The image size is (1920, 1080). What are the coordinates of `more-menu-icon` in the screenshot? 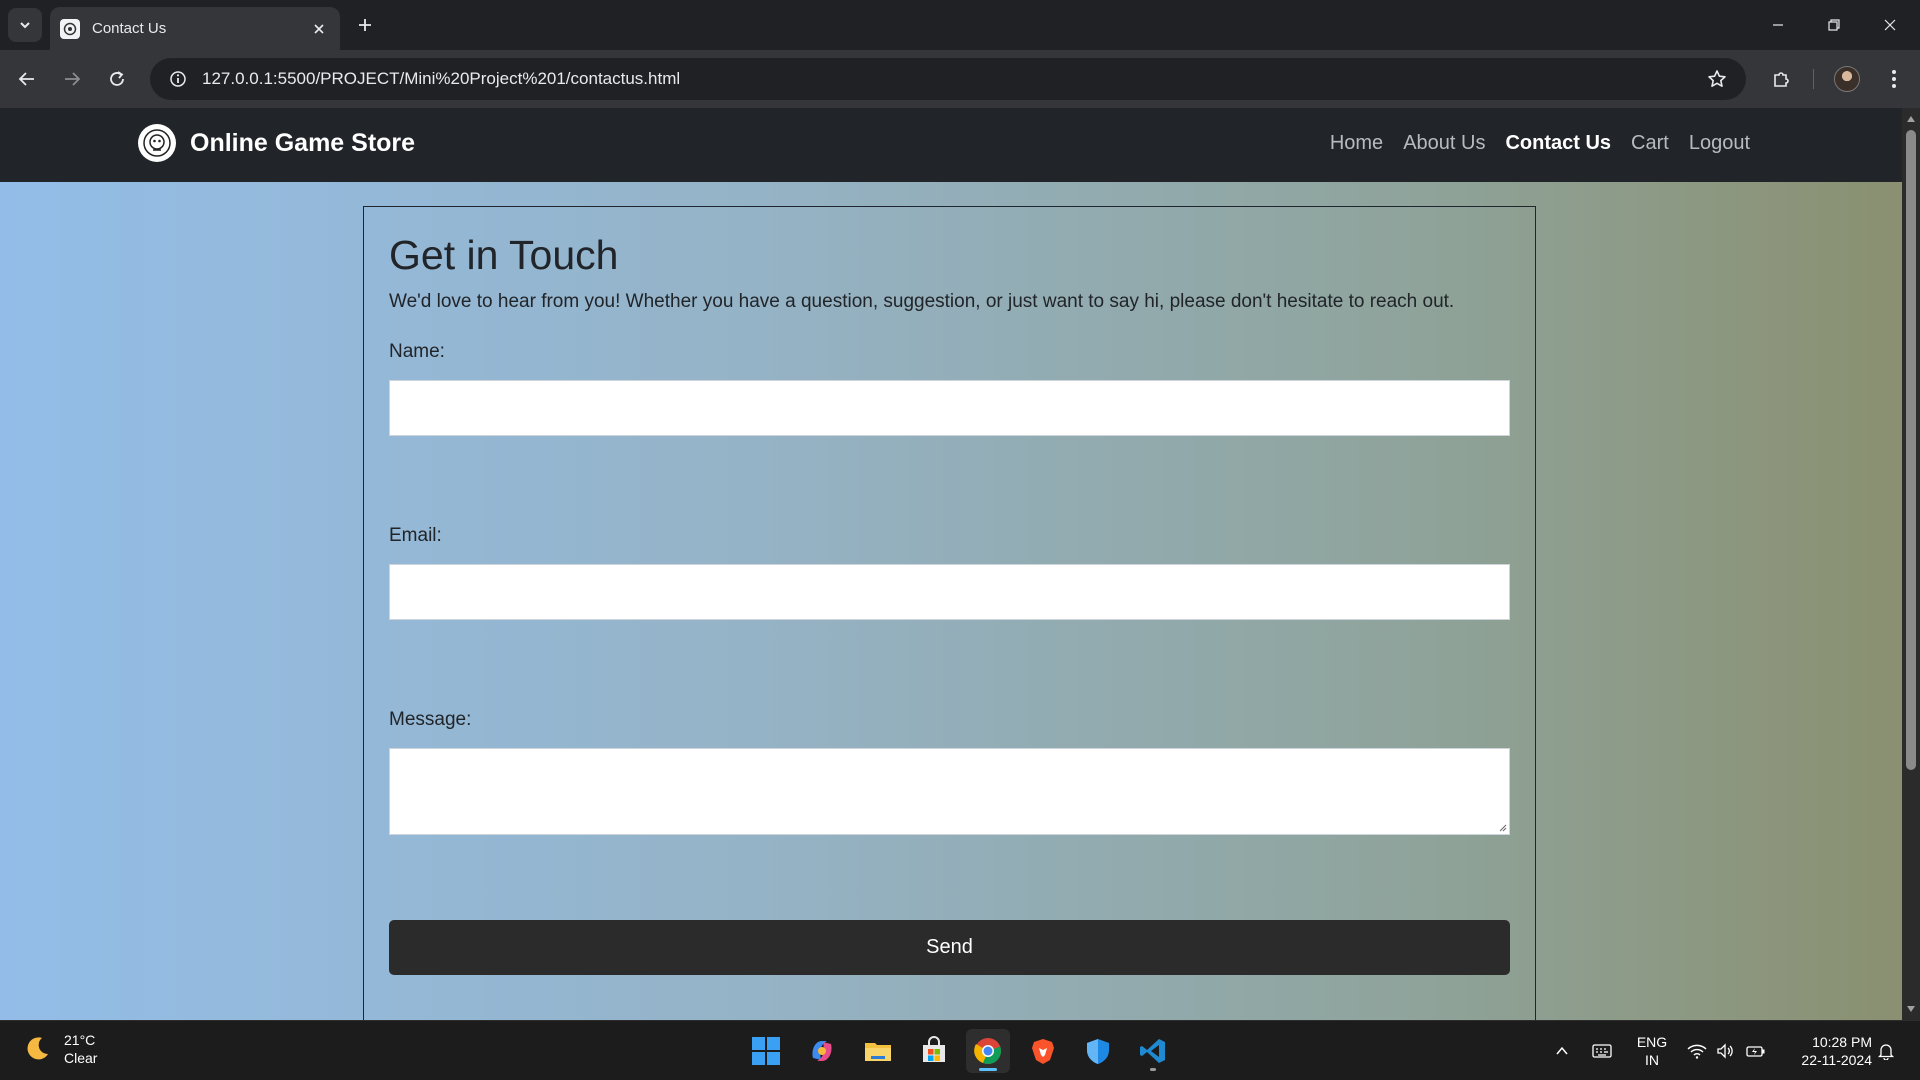 It's located at (1894, 79).